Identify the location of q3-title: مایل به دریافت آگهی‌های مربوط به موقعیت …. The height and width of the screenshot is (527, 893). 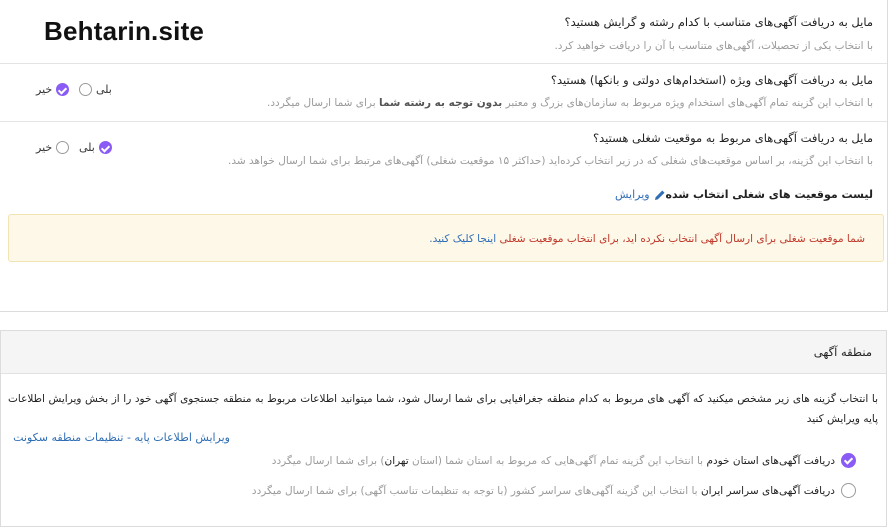
(732, 138).